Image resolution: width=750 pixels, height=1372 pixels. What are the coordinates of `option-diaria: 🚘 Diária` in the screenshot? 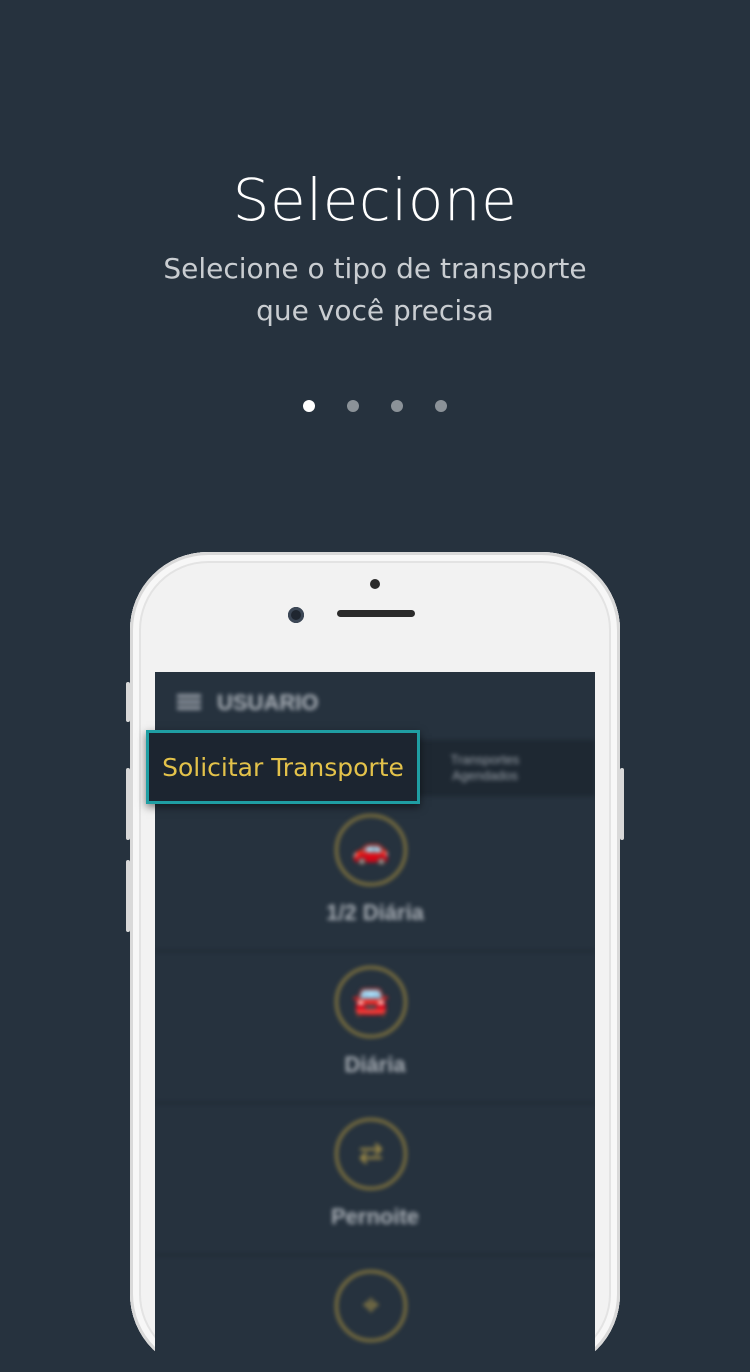 It's located at (375, 1028).